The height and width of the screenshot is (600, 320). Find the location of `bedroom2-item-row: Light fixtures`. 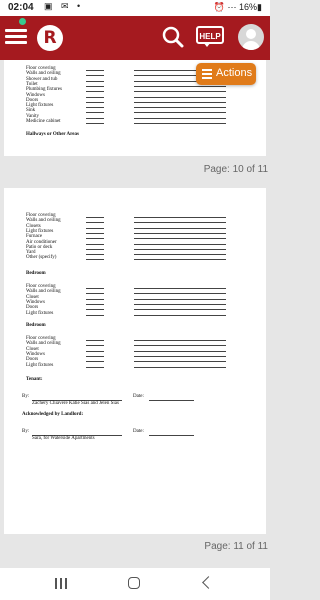

bedroom2-item-row: Light fixtures is located at coordinates (39, 366).